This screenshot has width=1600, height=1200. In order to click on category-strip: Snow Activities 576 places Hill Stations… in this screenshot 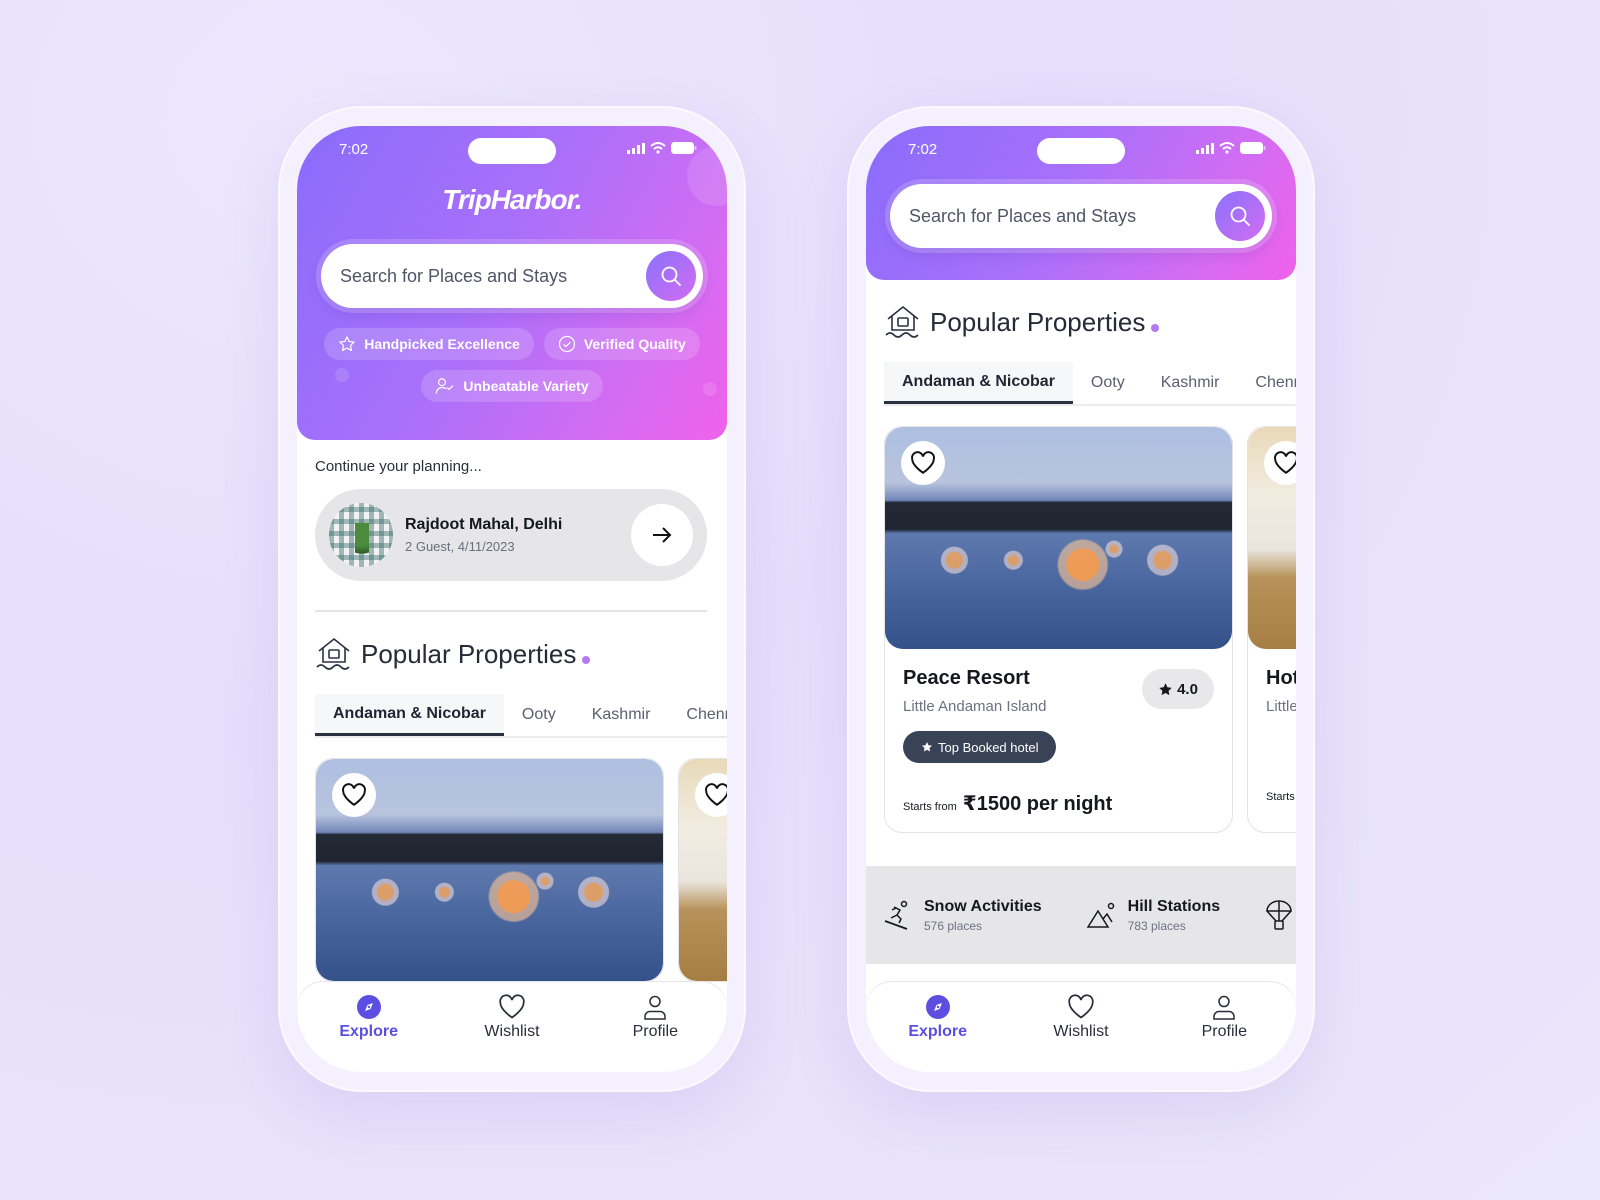, I will do `click(1081, 915)`.